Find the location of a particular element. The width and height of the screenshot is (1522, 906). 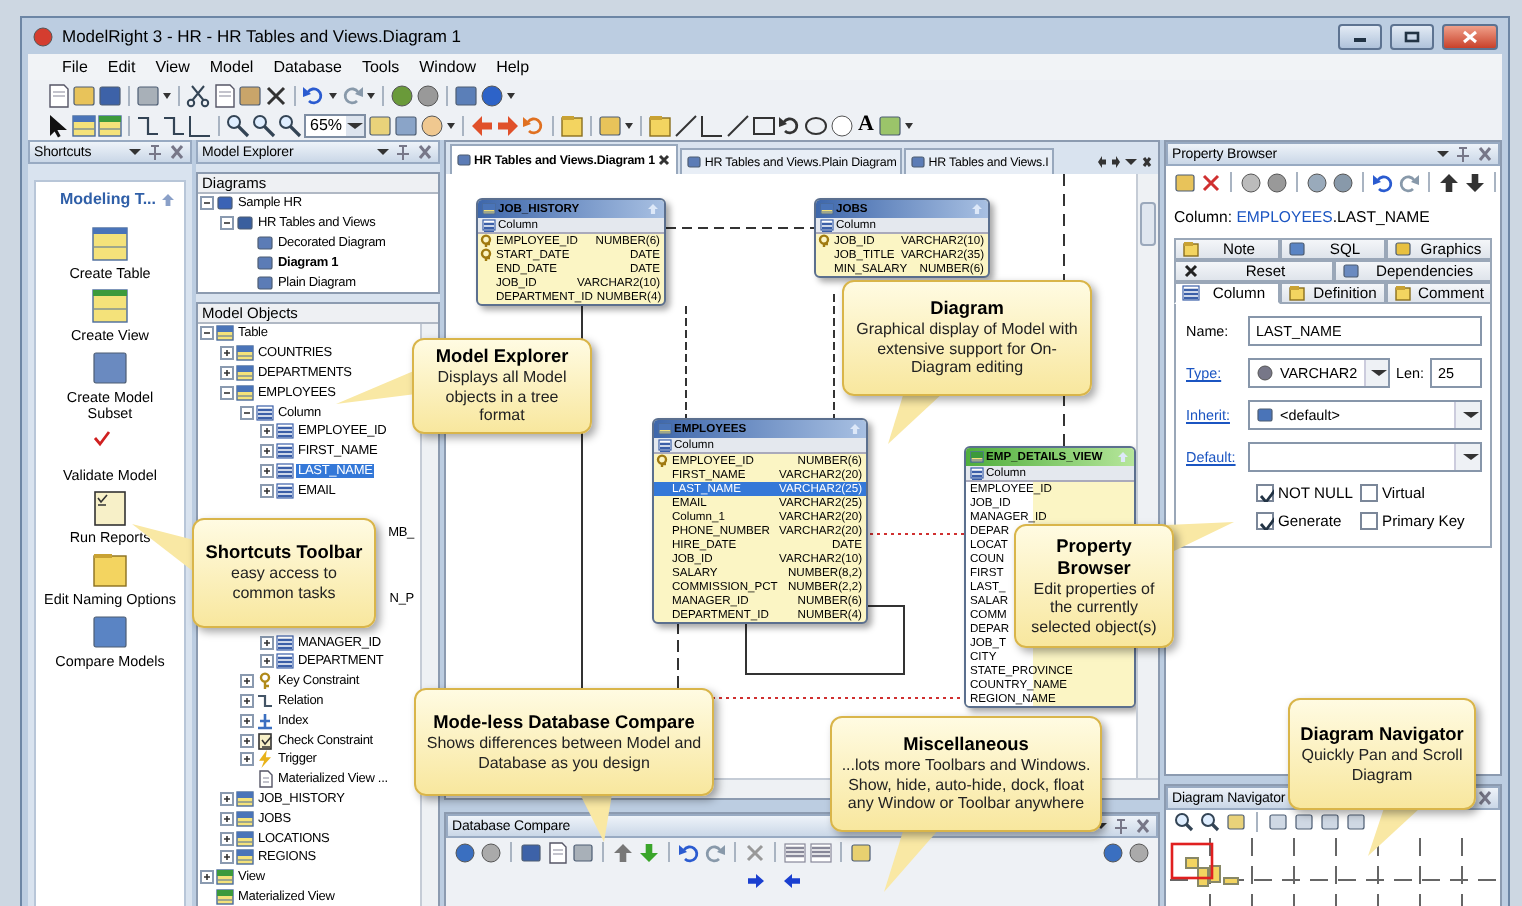

callout-title: Model Explorer is located at coordinates (502, 357).